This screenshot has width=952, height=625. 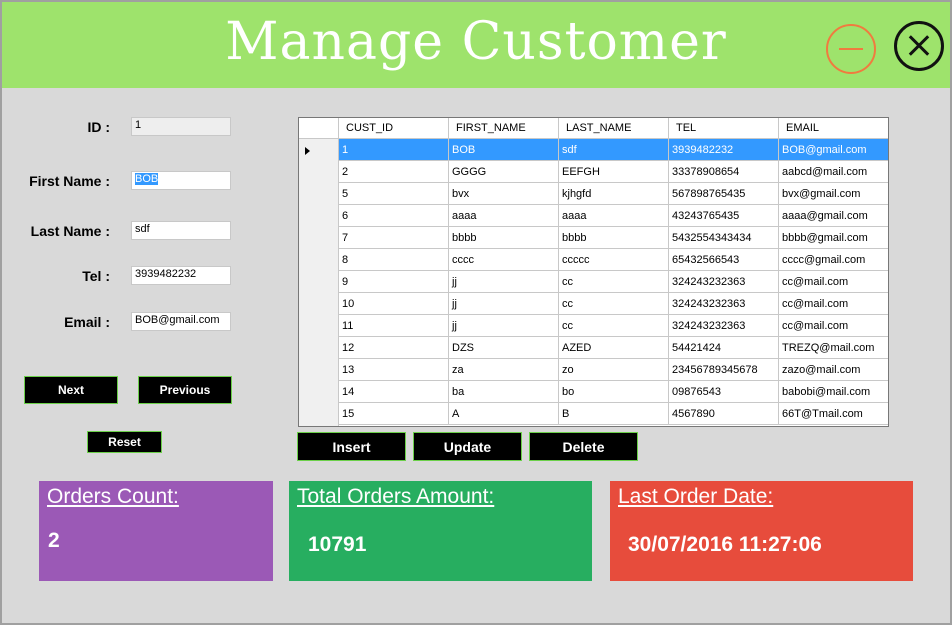 What do you see at coordinates (181, 180) in the screenshot?
I see `first-name-field: BOB` at bounding box center [181, 180].